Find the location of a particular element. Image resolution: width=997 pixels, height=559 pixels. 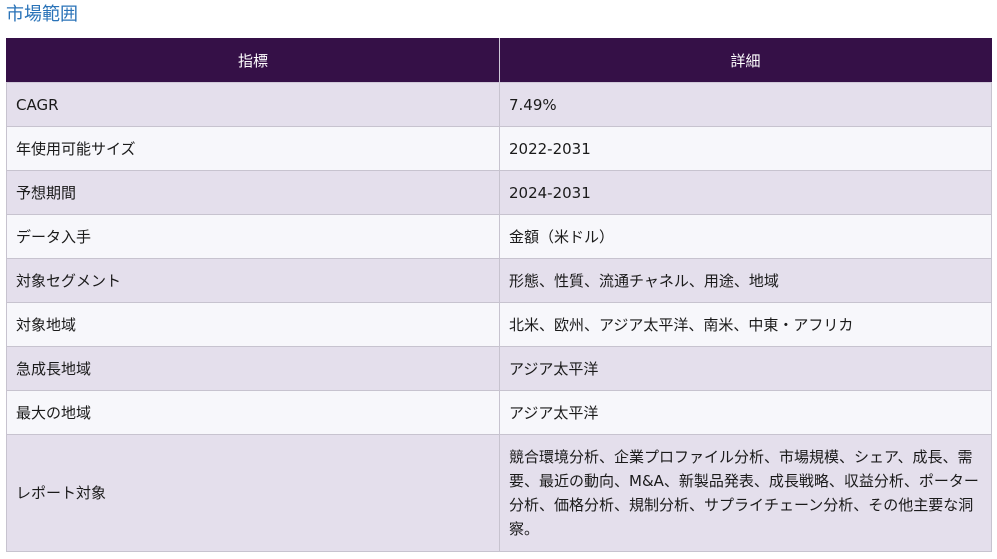

table-row: 年使用可能サイズ 2022-2031 is located at coordinates (499, 148).